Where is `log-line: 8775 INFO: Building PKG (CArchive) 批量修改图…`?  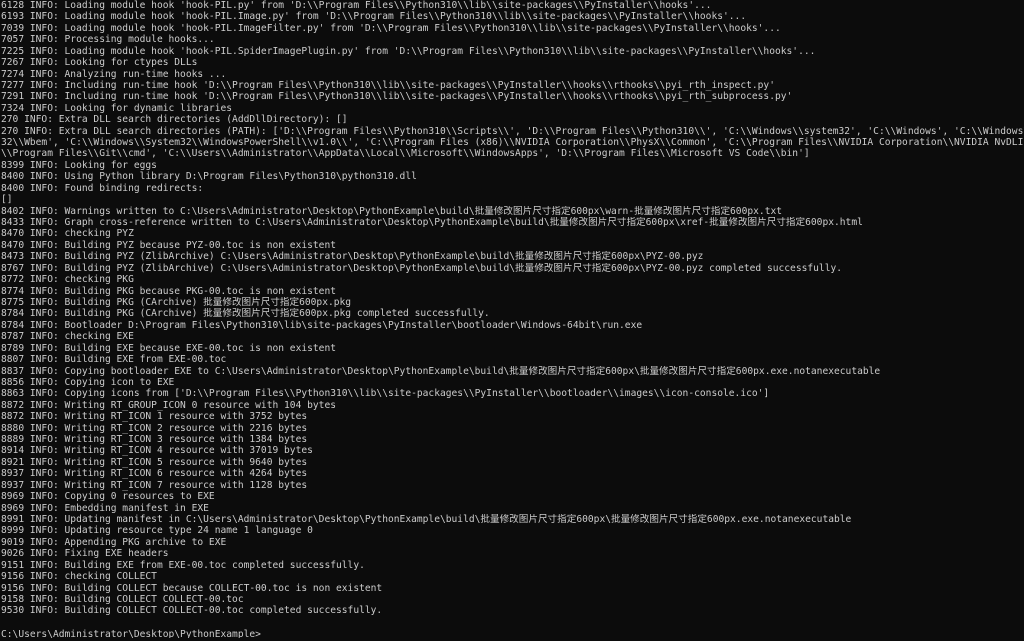
log-line: 8775 INFO: Building PKG (CArchive) 批量修改图… is located at coordinates (176, 302).